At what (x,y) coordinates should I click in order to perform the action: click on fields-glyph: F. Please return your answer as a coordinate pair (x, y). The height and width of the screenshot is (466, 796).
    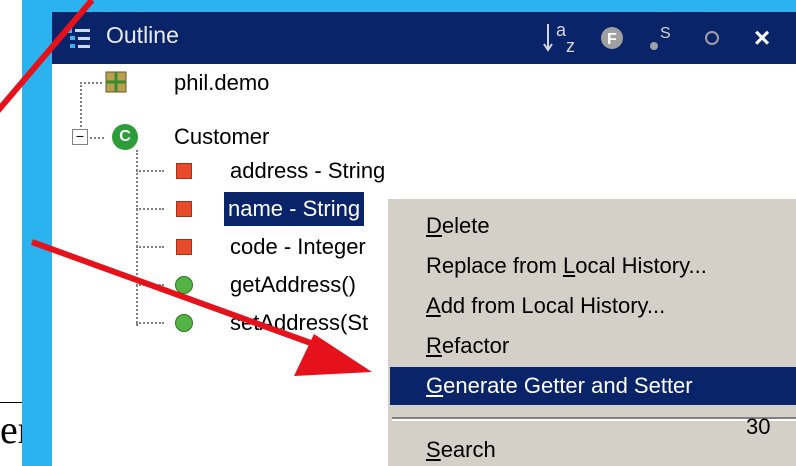
    Looking at the image, I should click on (612, 39).